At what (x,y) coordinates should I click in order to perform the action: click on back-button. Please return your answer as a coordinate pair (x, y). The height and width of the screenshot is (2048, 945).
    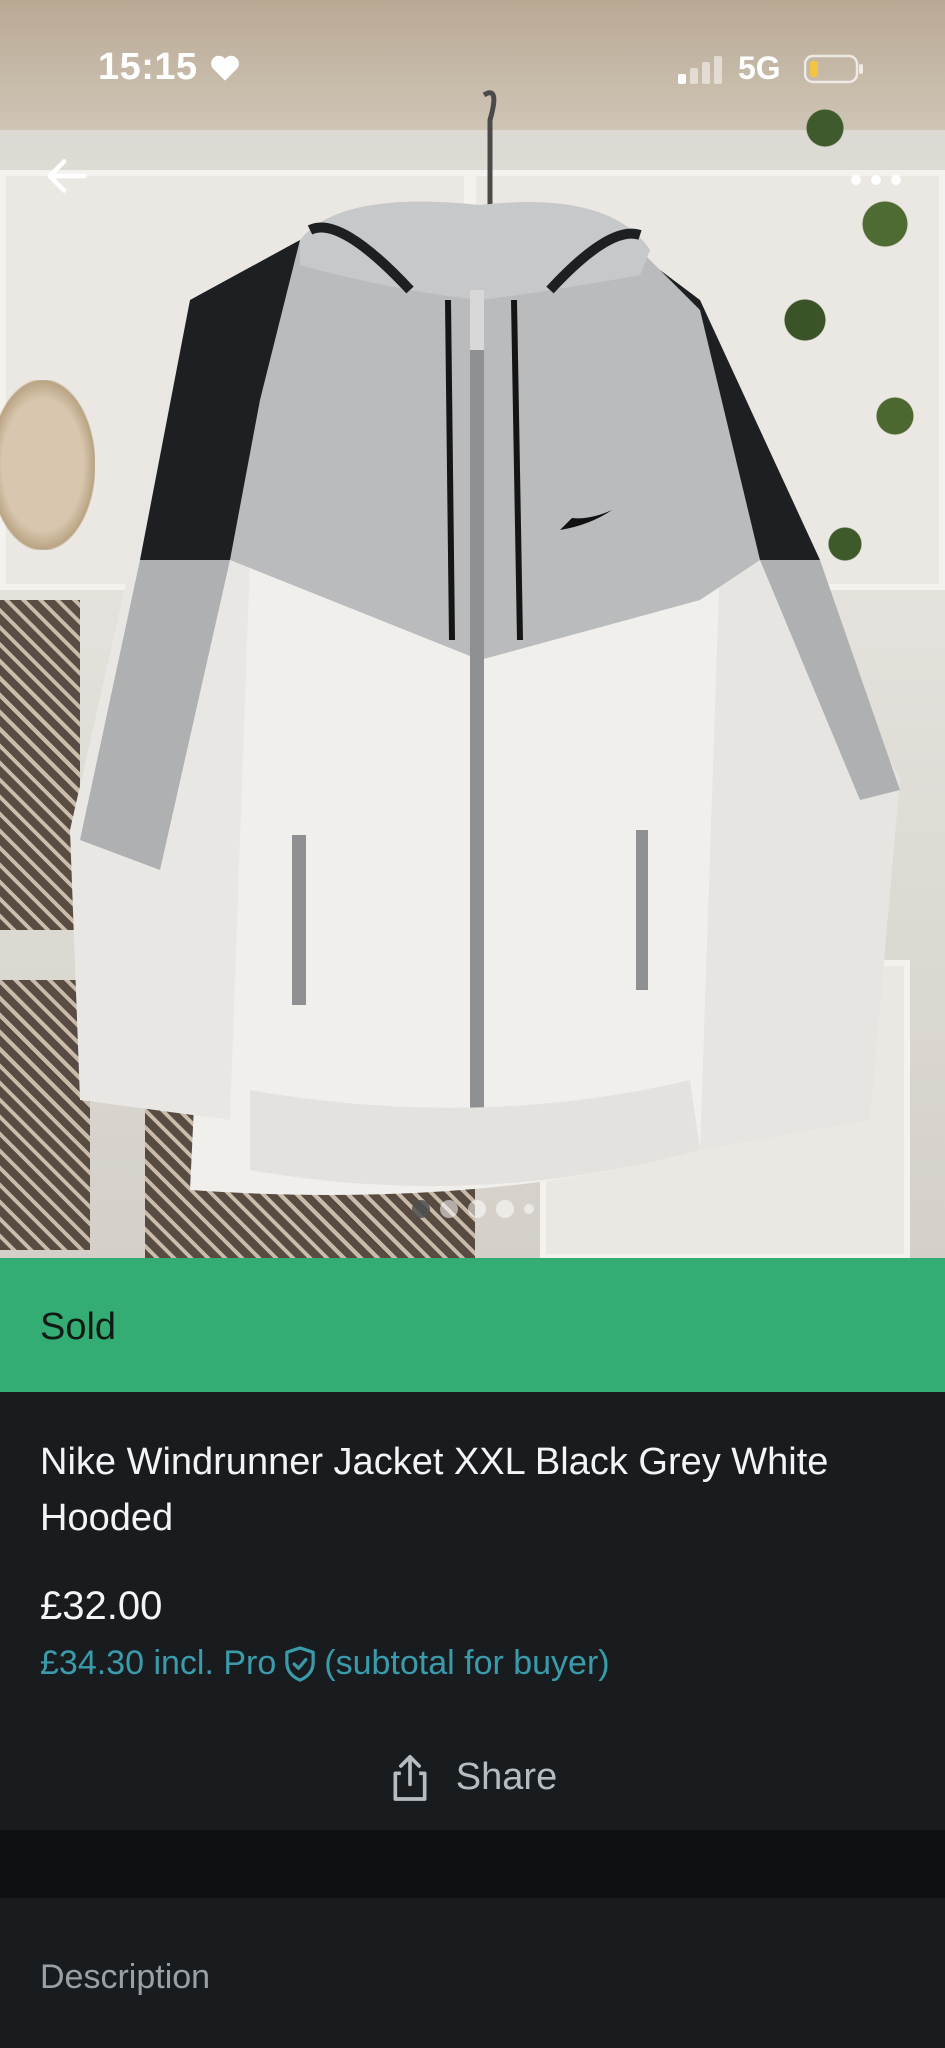
    Looking at the image, I should click on (66, 176).